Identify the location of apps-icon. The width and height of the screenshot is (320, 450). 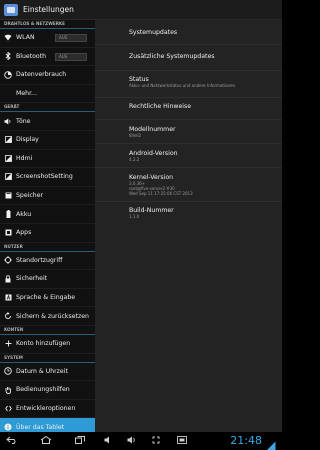
(8, 233).